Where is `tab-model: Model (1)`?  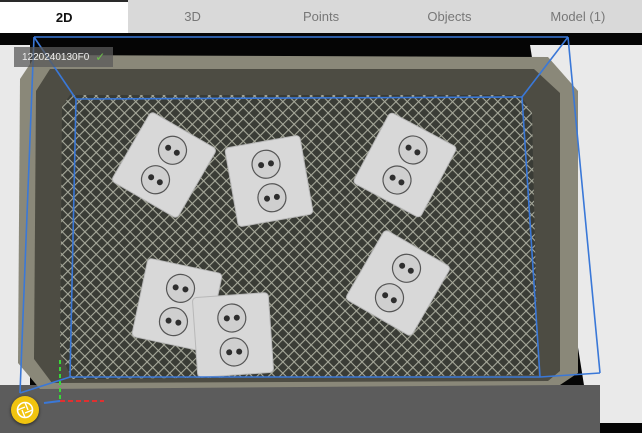 tab-model: Model (1) is located at coordinates (578, 16).